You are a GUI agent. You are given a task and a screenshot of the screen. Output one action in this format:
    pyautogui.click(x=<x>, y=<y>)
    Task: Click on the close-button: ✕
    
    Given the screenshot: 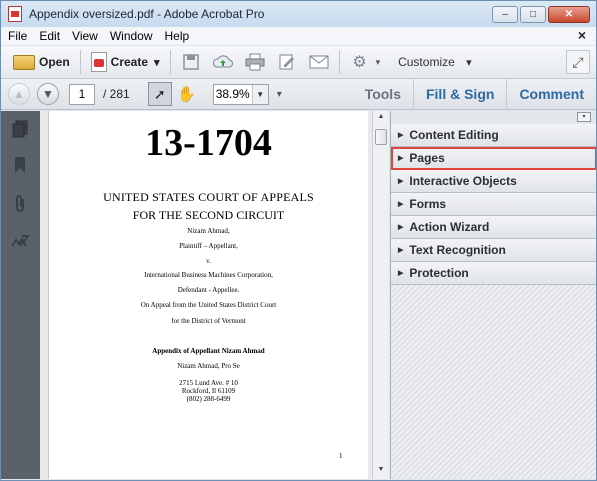 What is the action you would take?
    pyautogui.click(x=569, y=14)
    